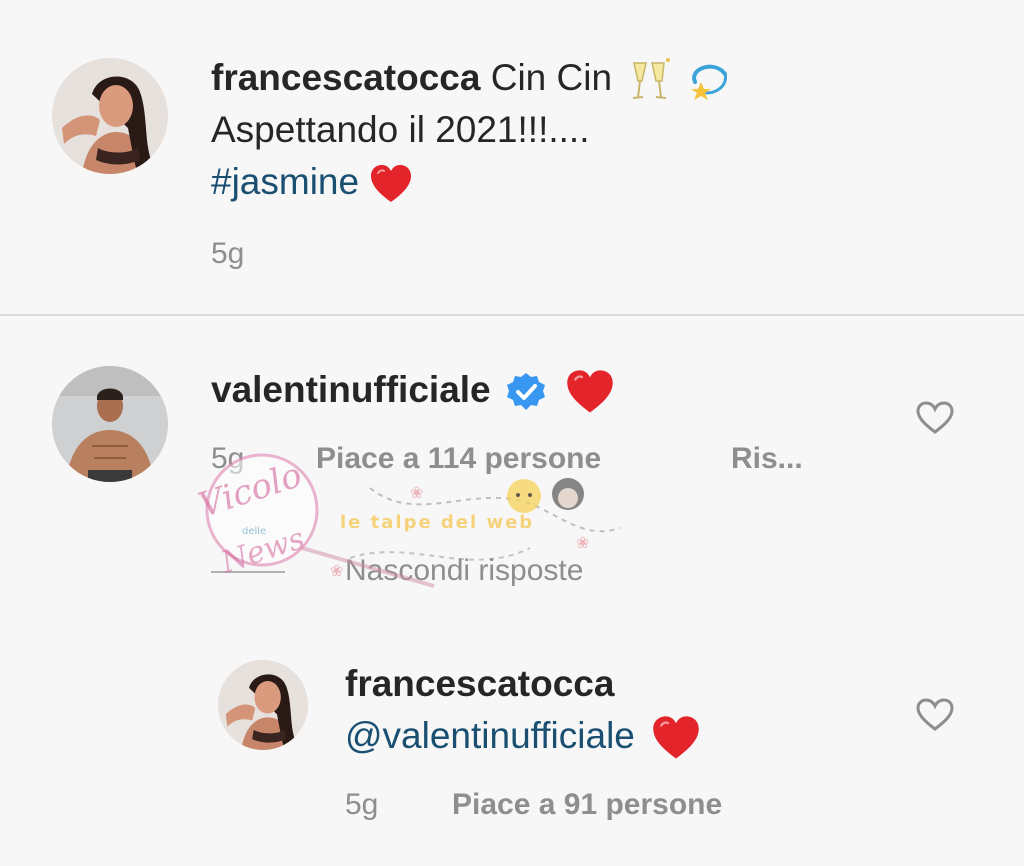  I want to click on comment-header: valentinufficiale, so click(413, 390).